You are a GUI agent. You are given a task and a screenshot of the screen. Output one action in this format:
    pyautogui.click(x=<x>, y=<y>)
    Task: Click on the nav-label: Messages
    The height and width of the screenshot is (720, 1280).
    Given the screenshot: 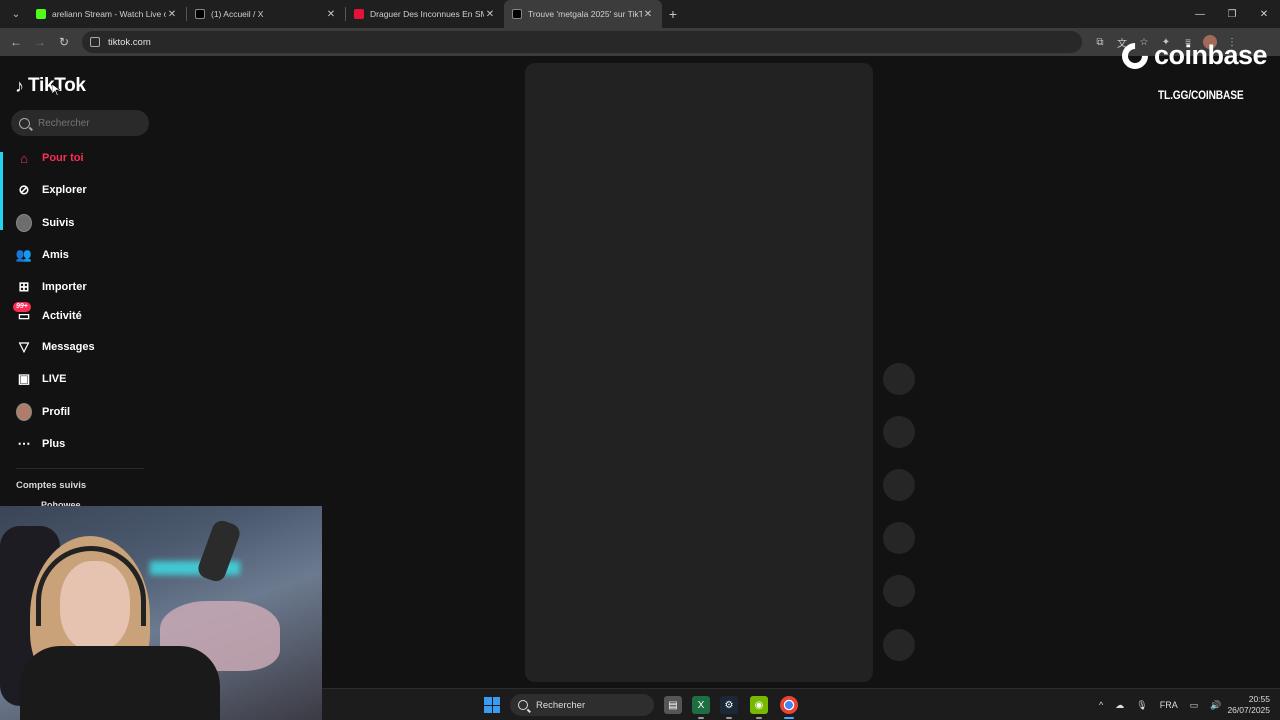 What is the action you would take?
    pyautogui.click(x=68, y=347)
    